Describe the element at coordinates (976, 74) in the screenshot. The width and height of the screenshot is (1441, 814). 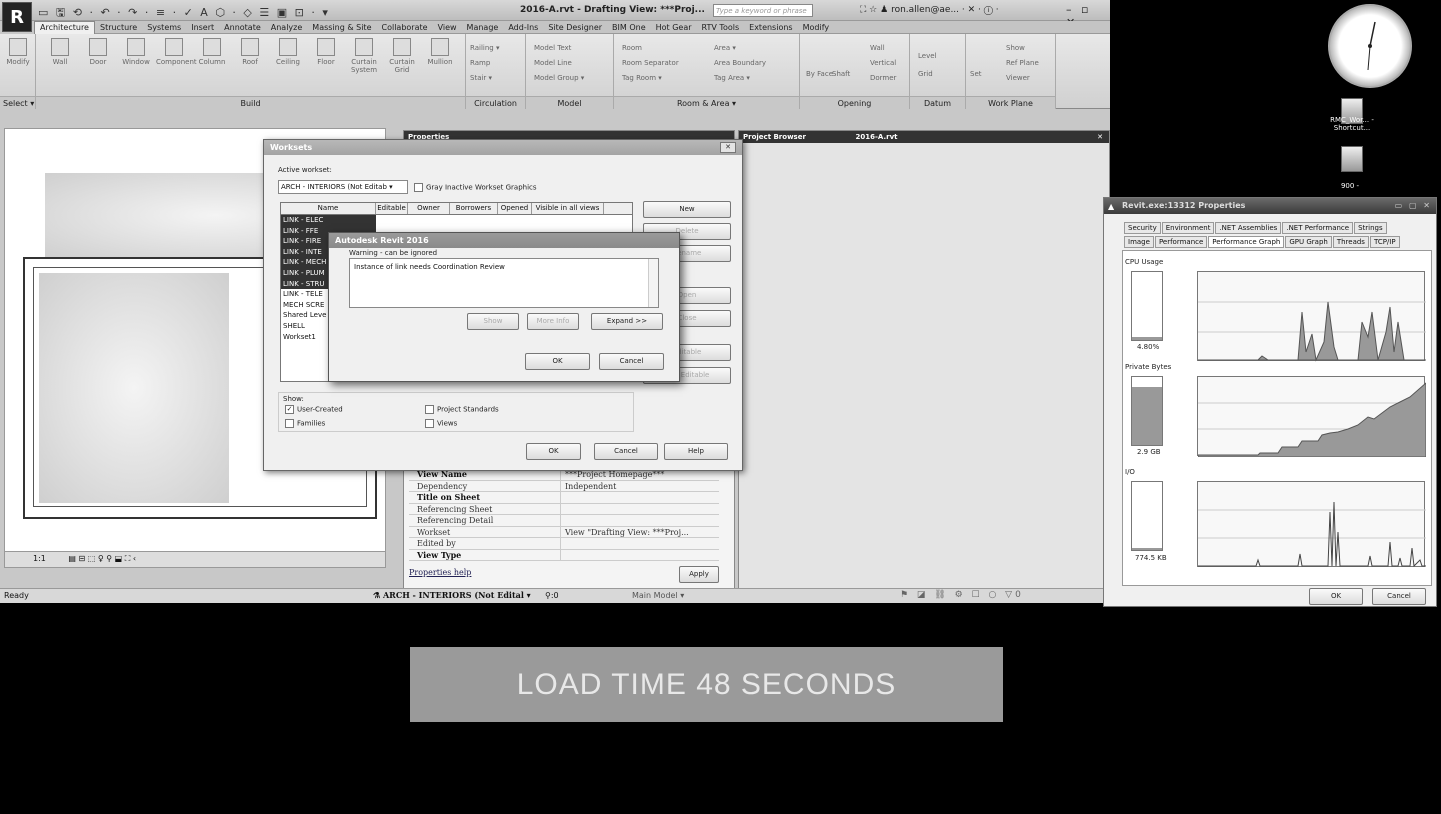
I see `set-button: Set` at that location.